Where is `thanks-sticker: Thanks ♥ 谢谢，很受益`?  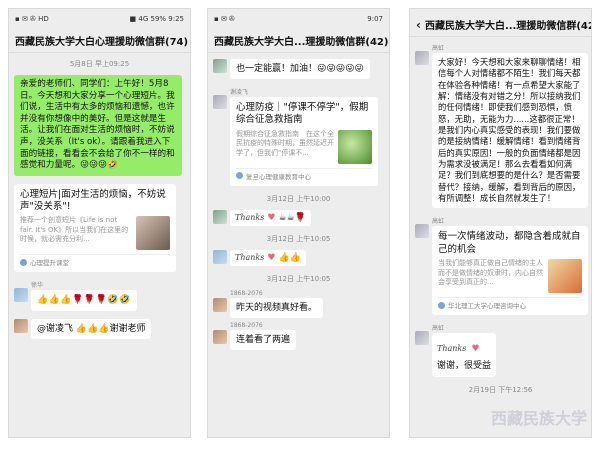
thanks-sticker: Thanks ♥ 谢谢，很受益 is located at coordinates (464, 355).